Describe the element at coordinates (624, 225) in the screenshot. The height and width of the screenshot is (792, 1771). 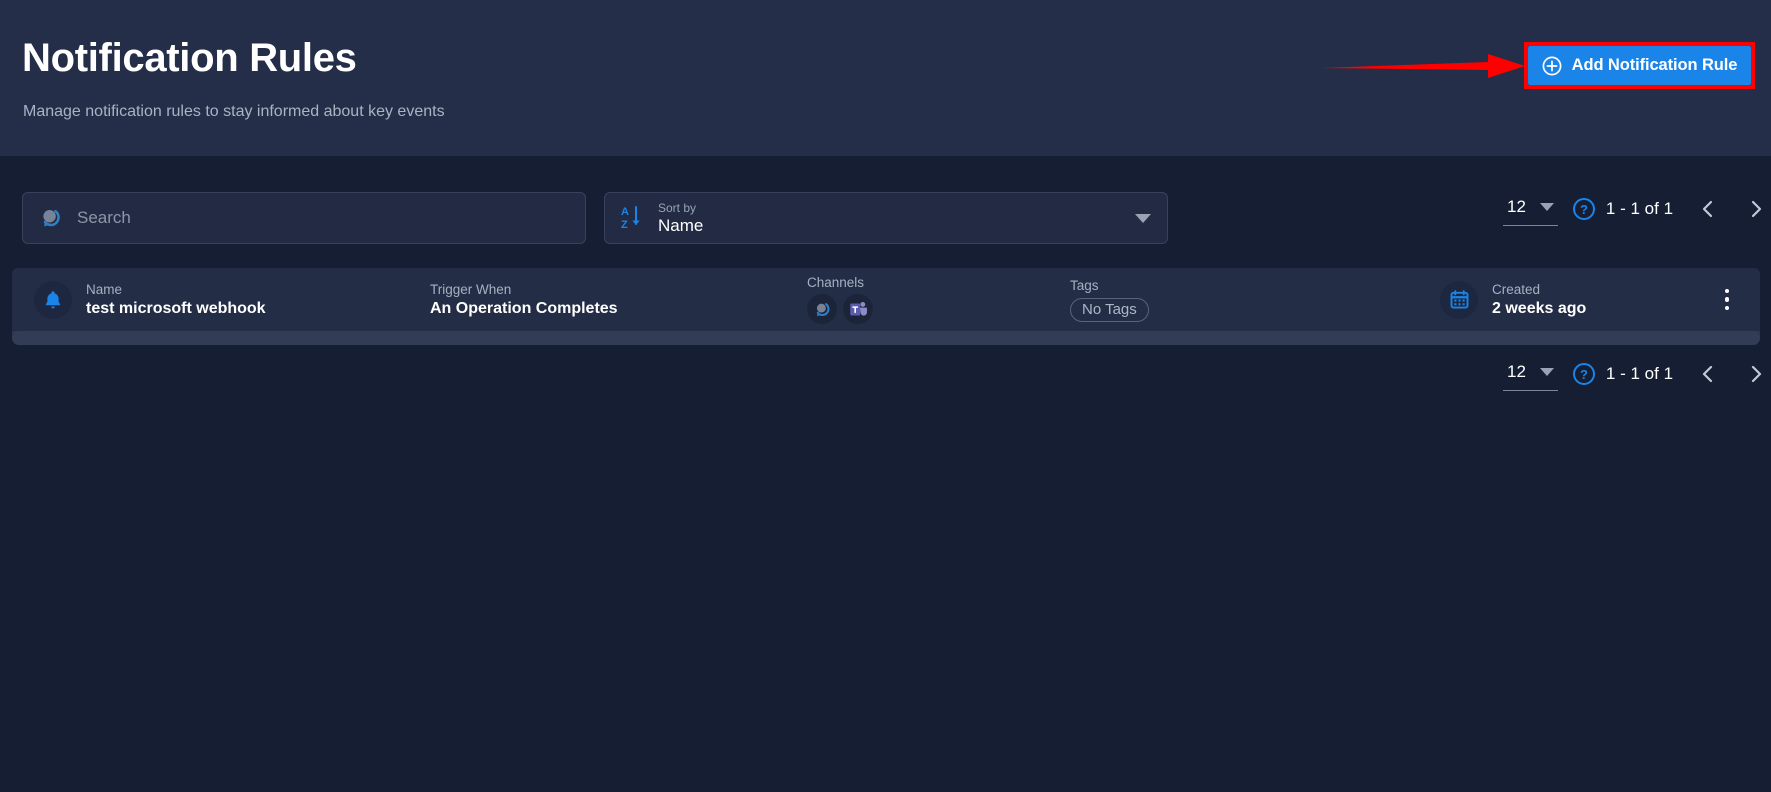
I see `svg-text: Z` at that location.